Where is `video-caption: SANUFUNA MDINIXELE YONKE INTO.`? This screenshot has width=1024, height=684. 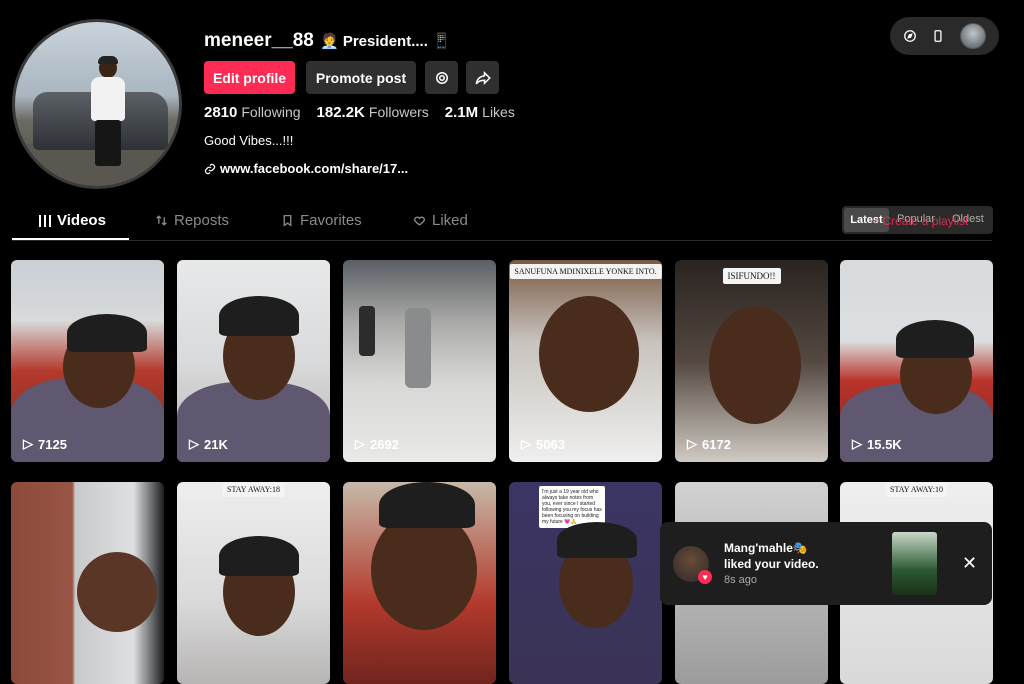
video-caption: SANUFUNA MDINIXELE YONKE INTO. is located at coordinates (585, 271).